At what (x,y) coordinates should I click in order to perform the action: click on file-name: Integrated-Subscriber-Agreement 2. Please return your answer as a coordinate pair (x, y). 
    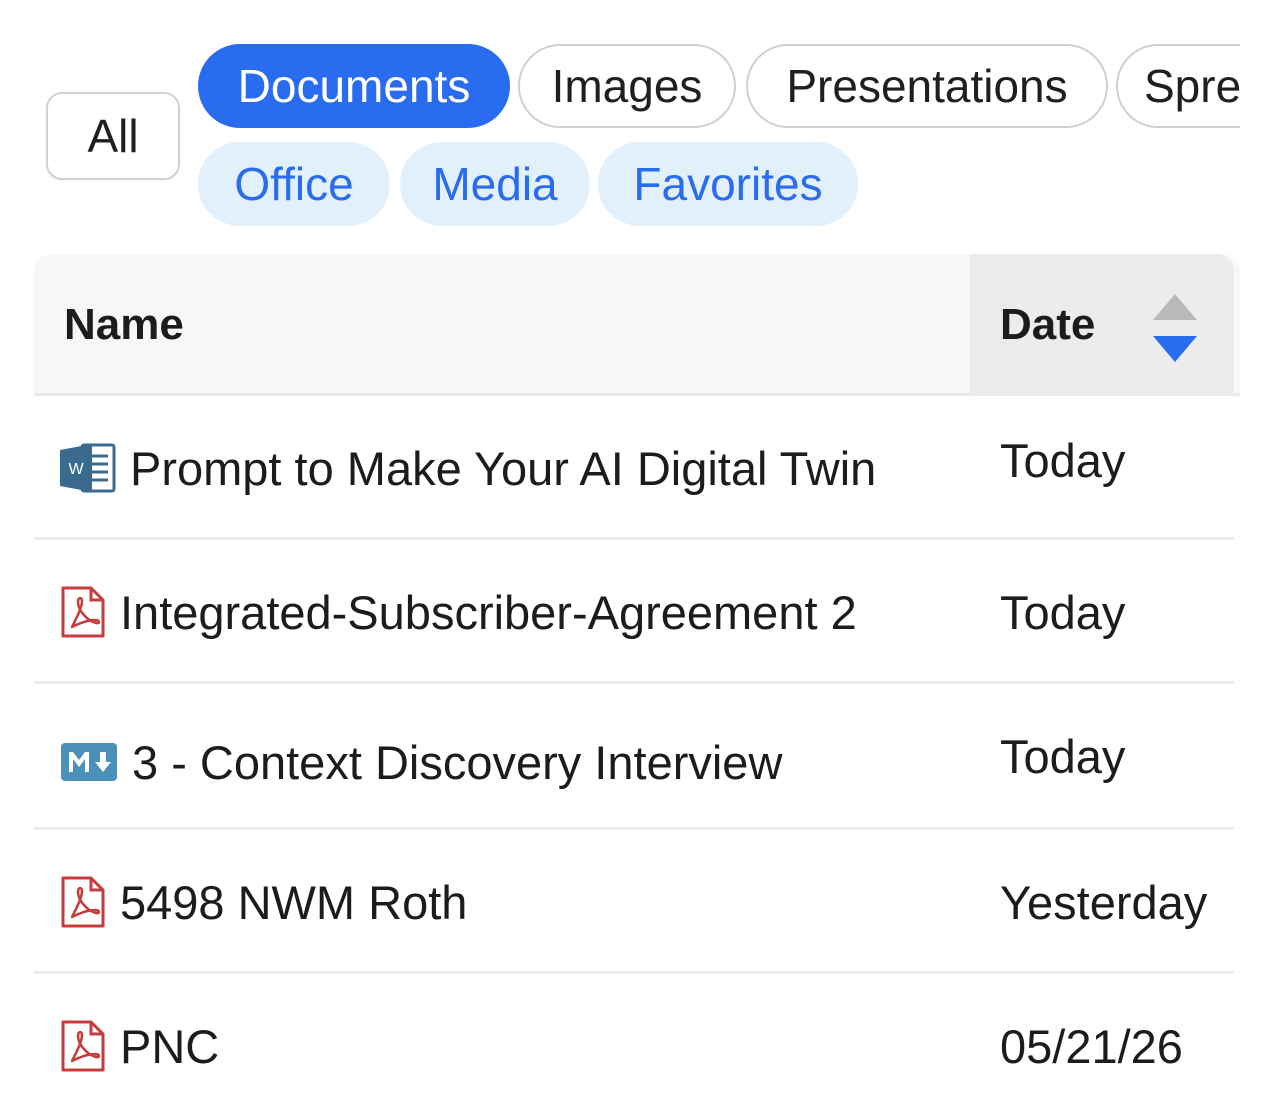
    Looking at the image, I should click on (488, 612).